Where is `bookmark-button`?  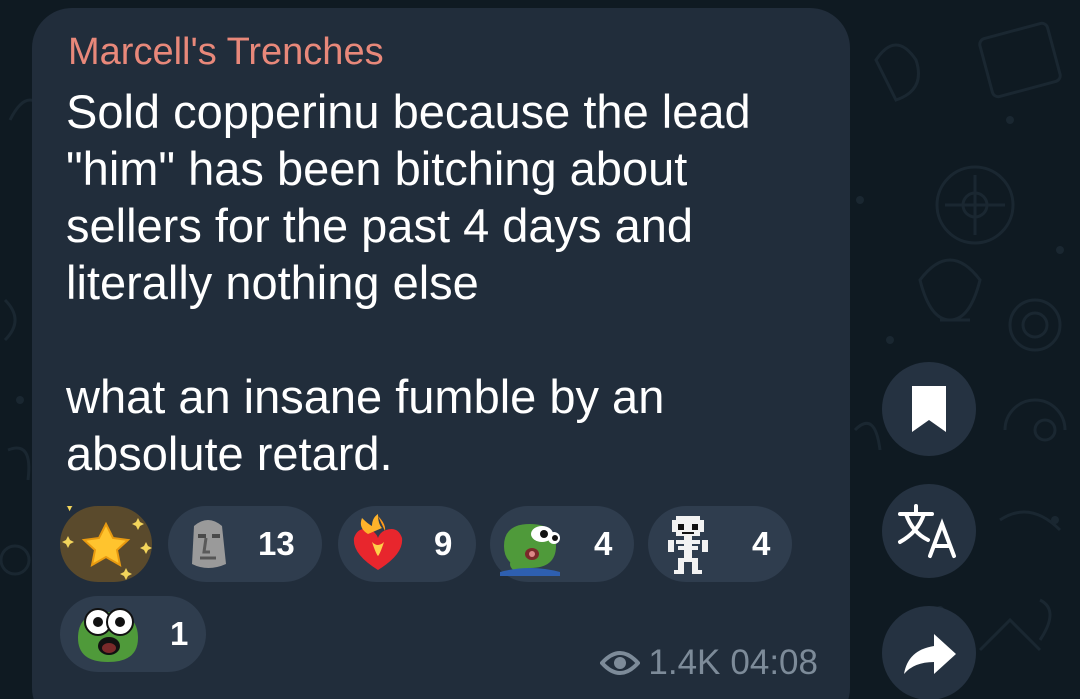
bookmark-button is located at coordinates (929, 409).